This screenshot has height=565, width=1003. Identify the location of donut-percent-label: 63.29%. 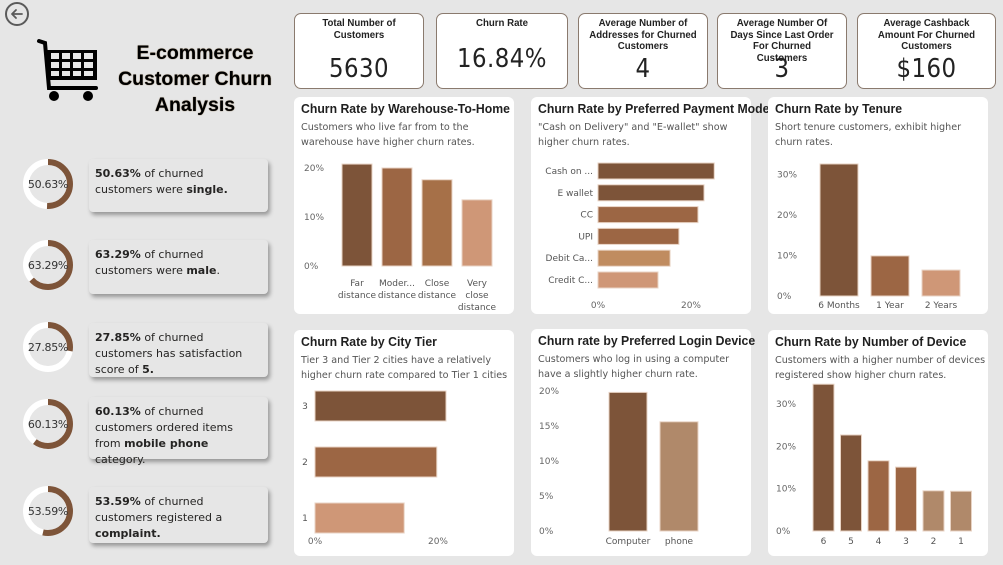
(48, 265).